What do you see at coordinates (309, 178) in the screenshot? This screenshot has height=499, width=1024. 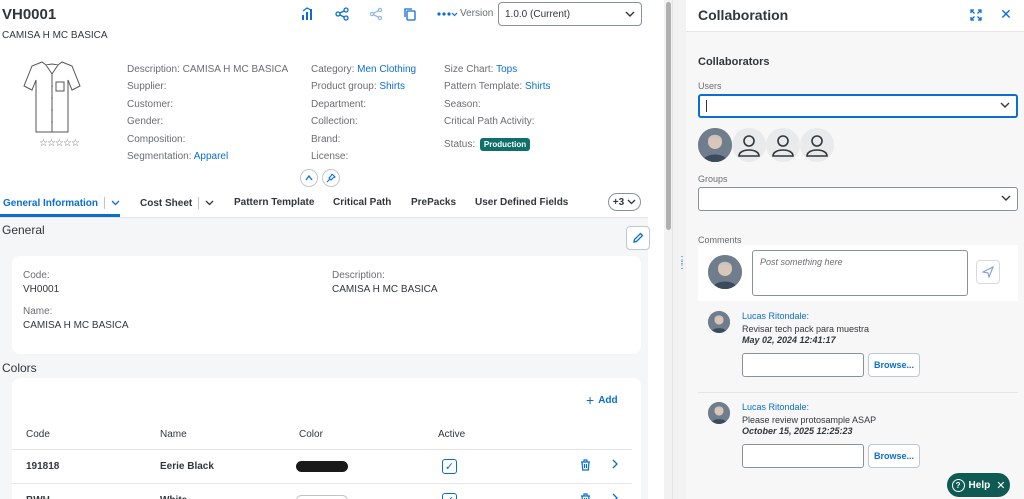 I see `collapse-header-button` at bounding box center [309, 178].